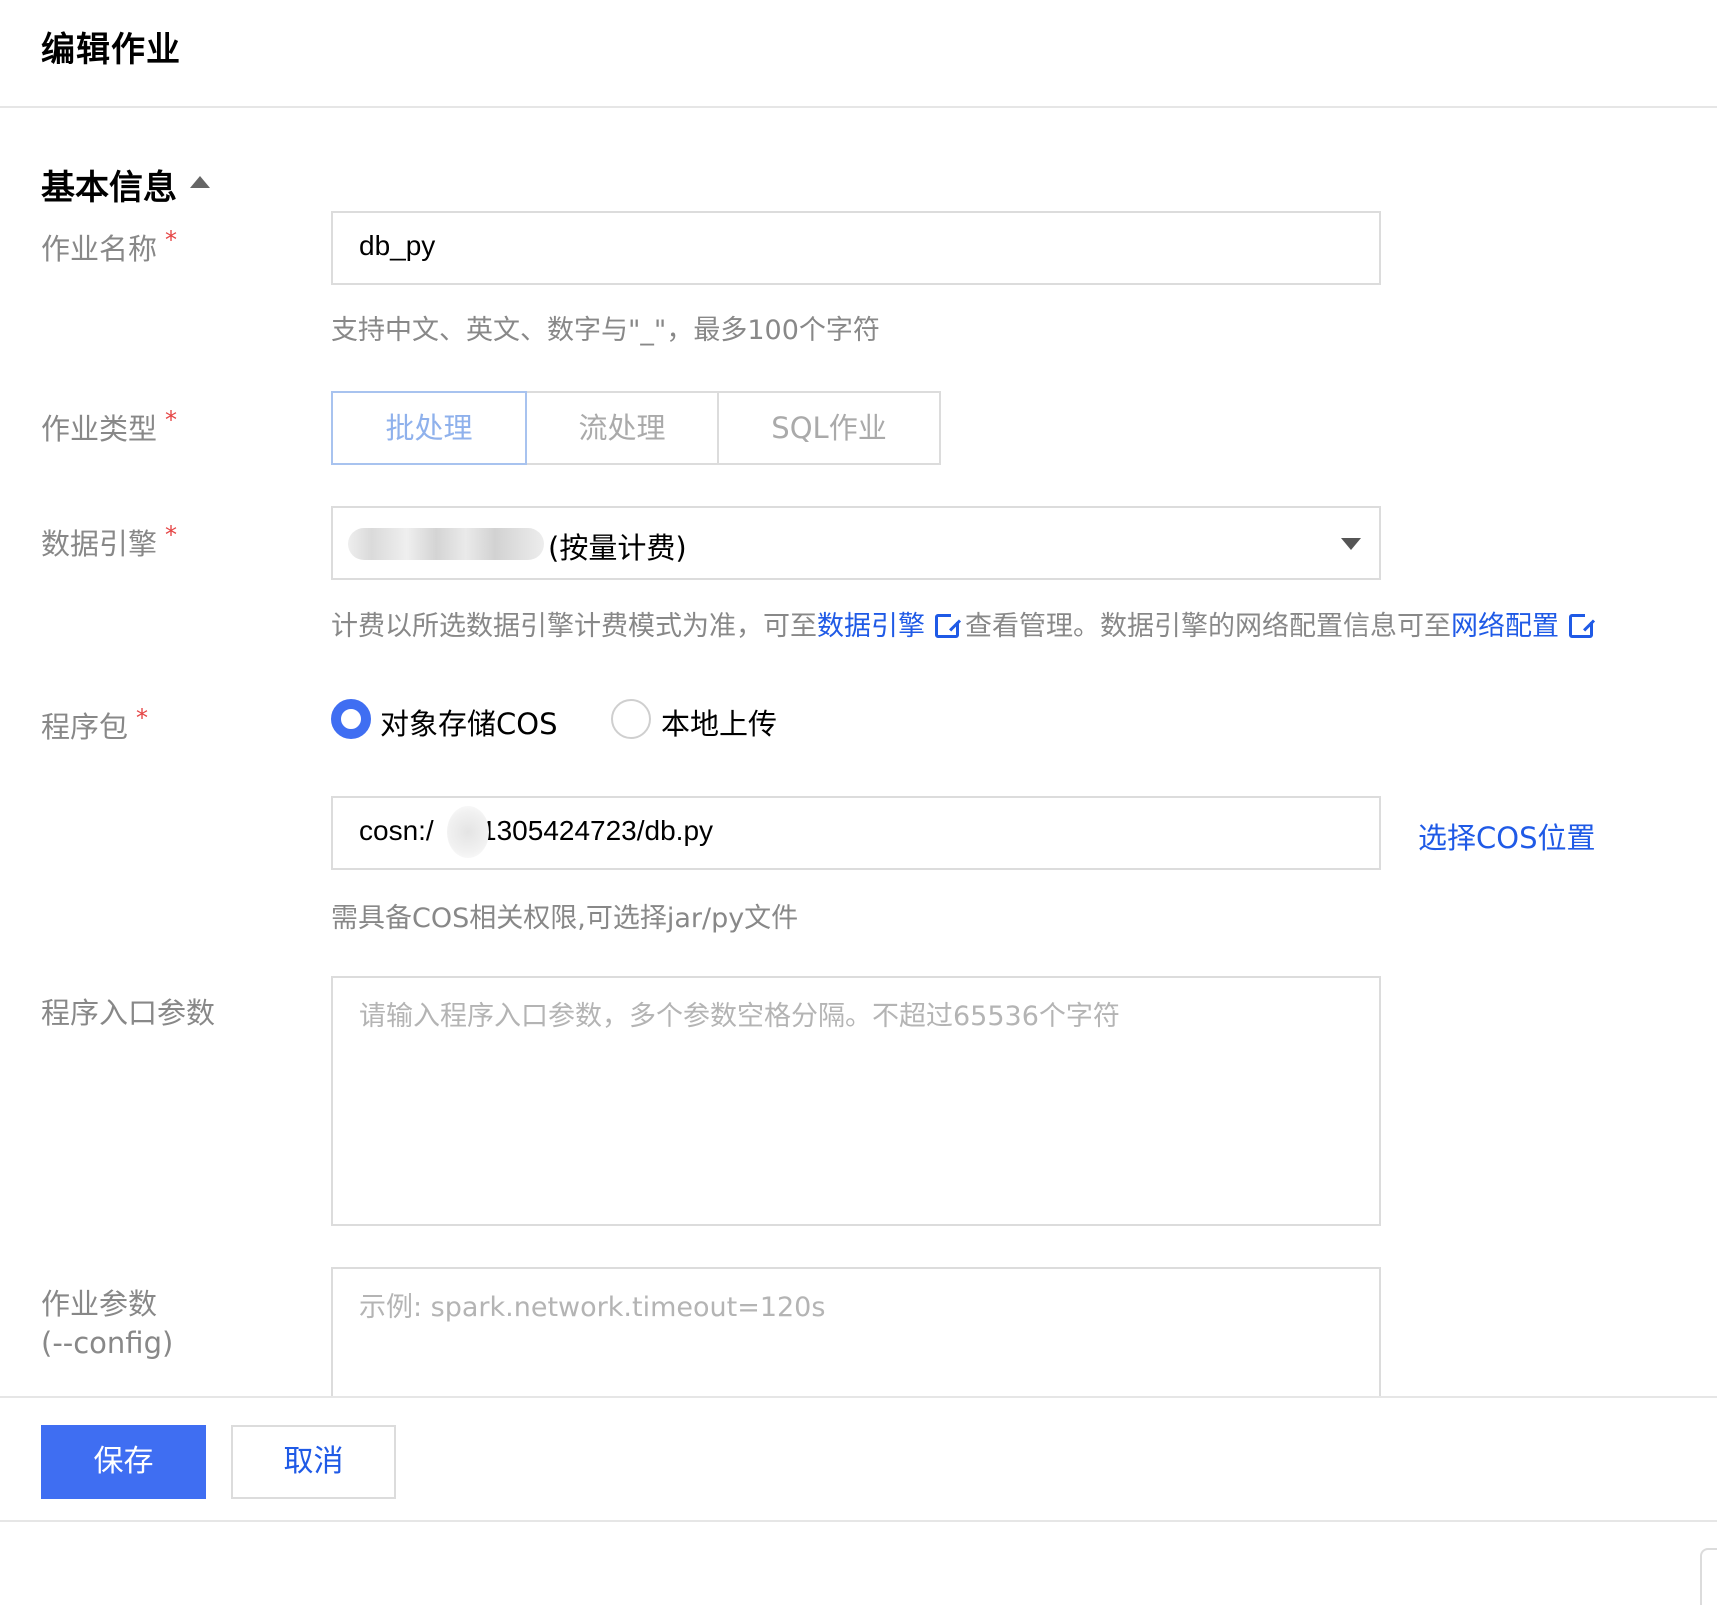 Image resolution: width=1717 pixels, height=1605 pixels. I want to click on cos-path-input: cosn:/ -1305424723/db.py, so click(856, 833).